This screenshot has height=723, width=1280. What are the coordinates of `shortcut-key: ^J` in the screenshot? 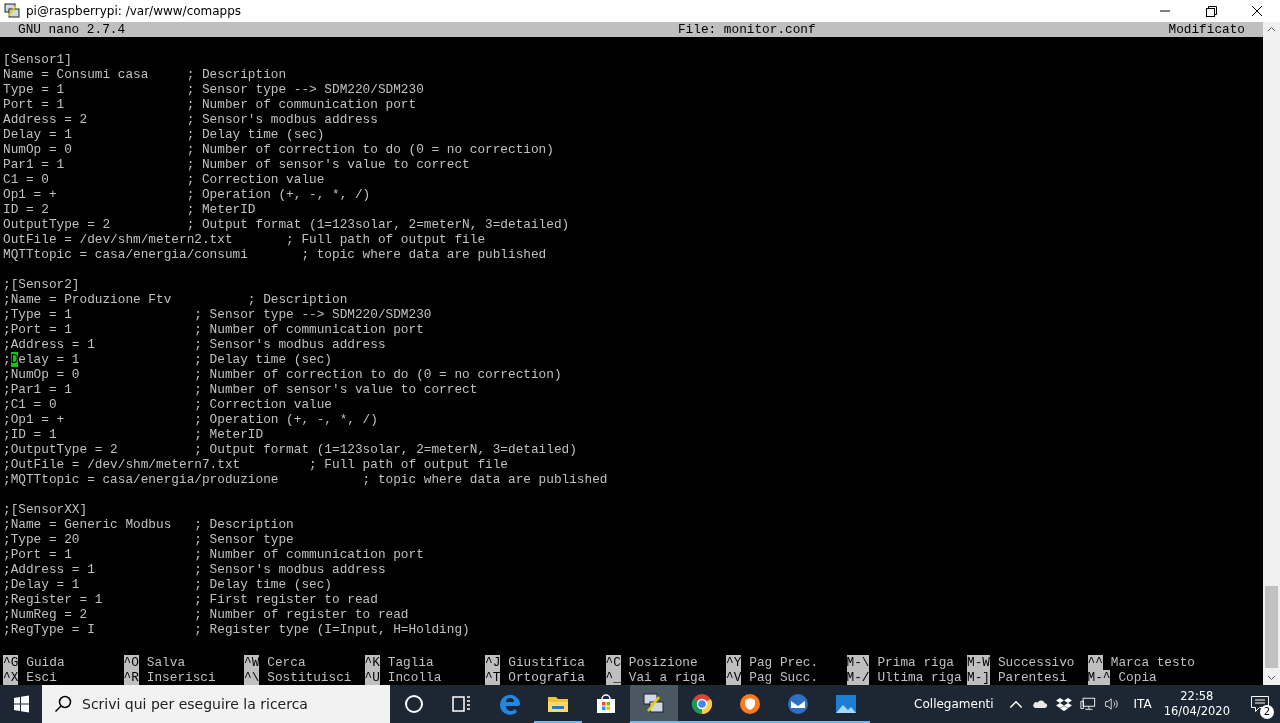 It's located at (493, 662).